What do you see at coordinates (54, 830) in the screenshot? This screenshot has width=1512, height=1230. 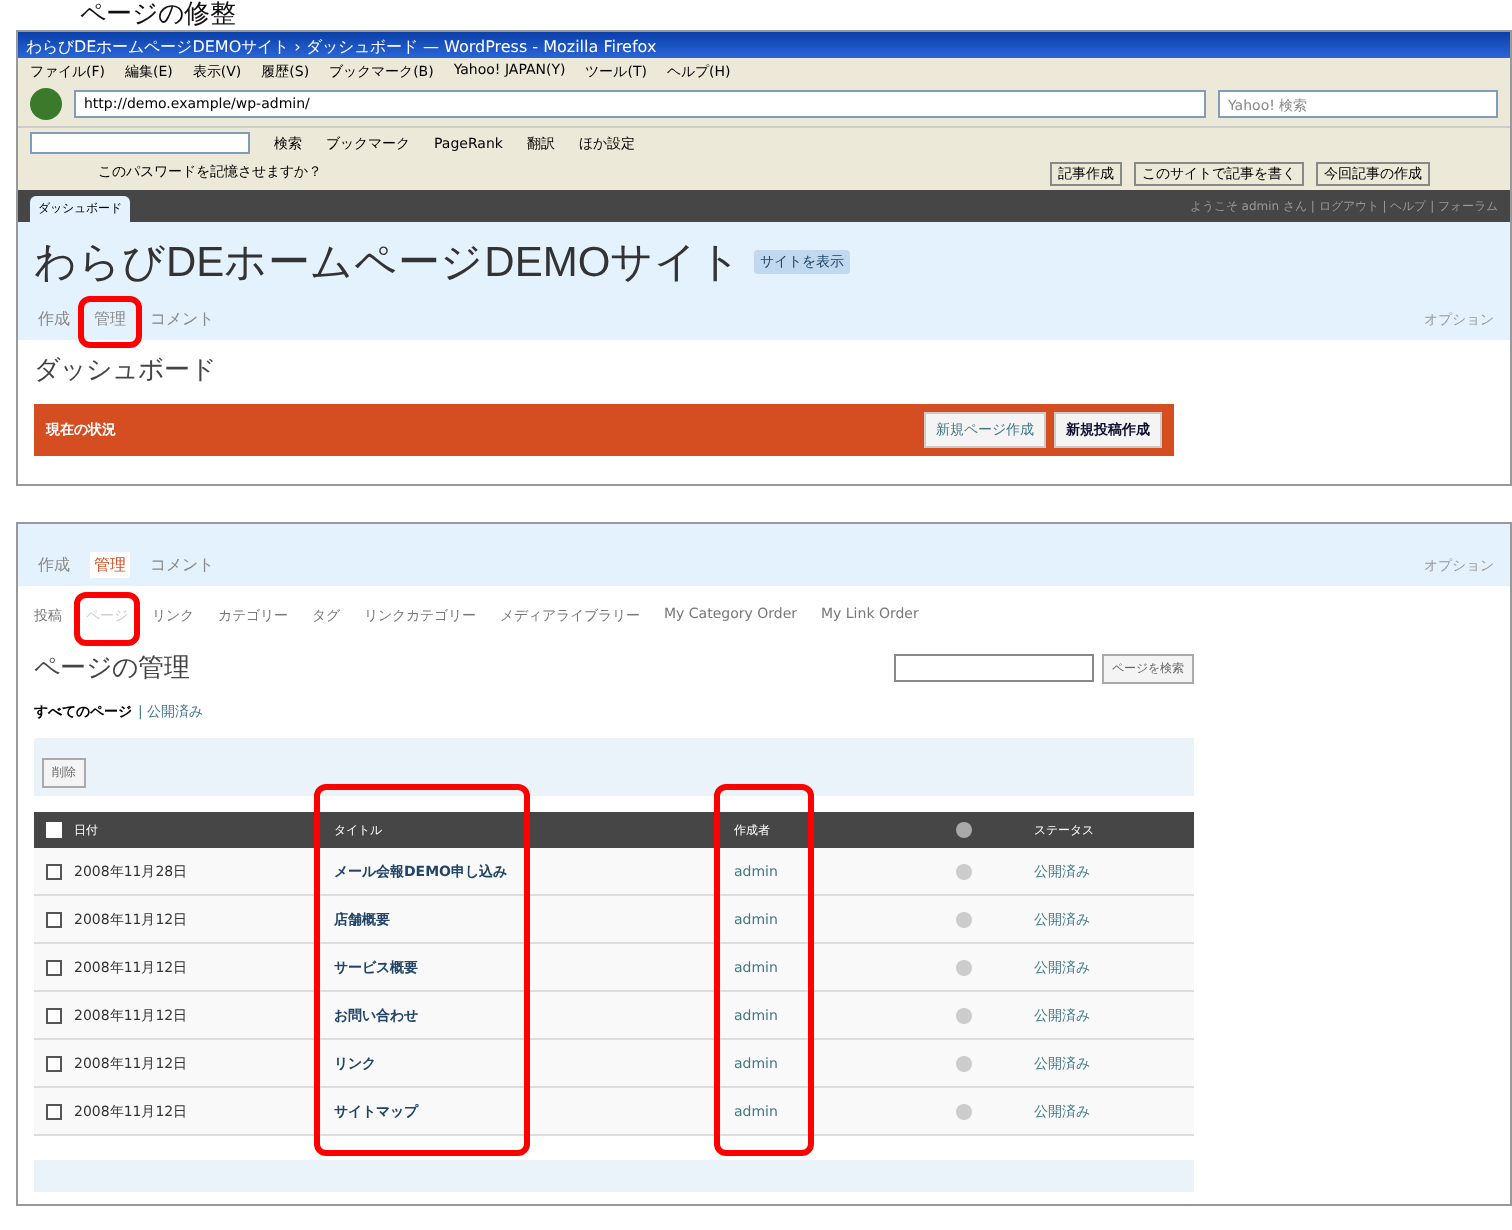 I see `select-all-checkbox` at bounding box center [54, 830].